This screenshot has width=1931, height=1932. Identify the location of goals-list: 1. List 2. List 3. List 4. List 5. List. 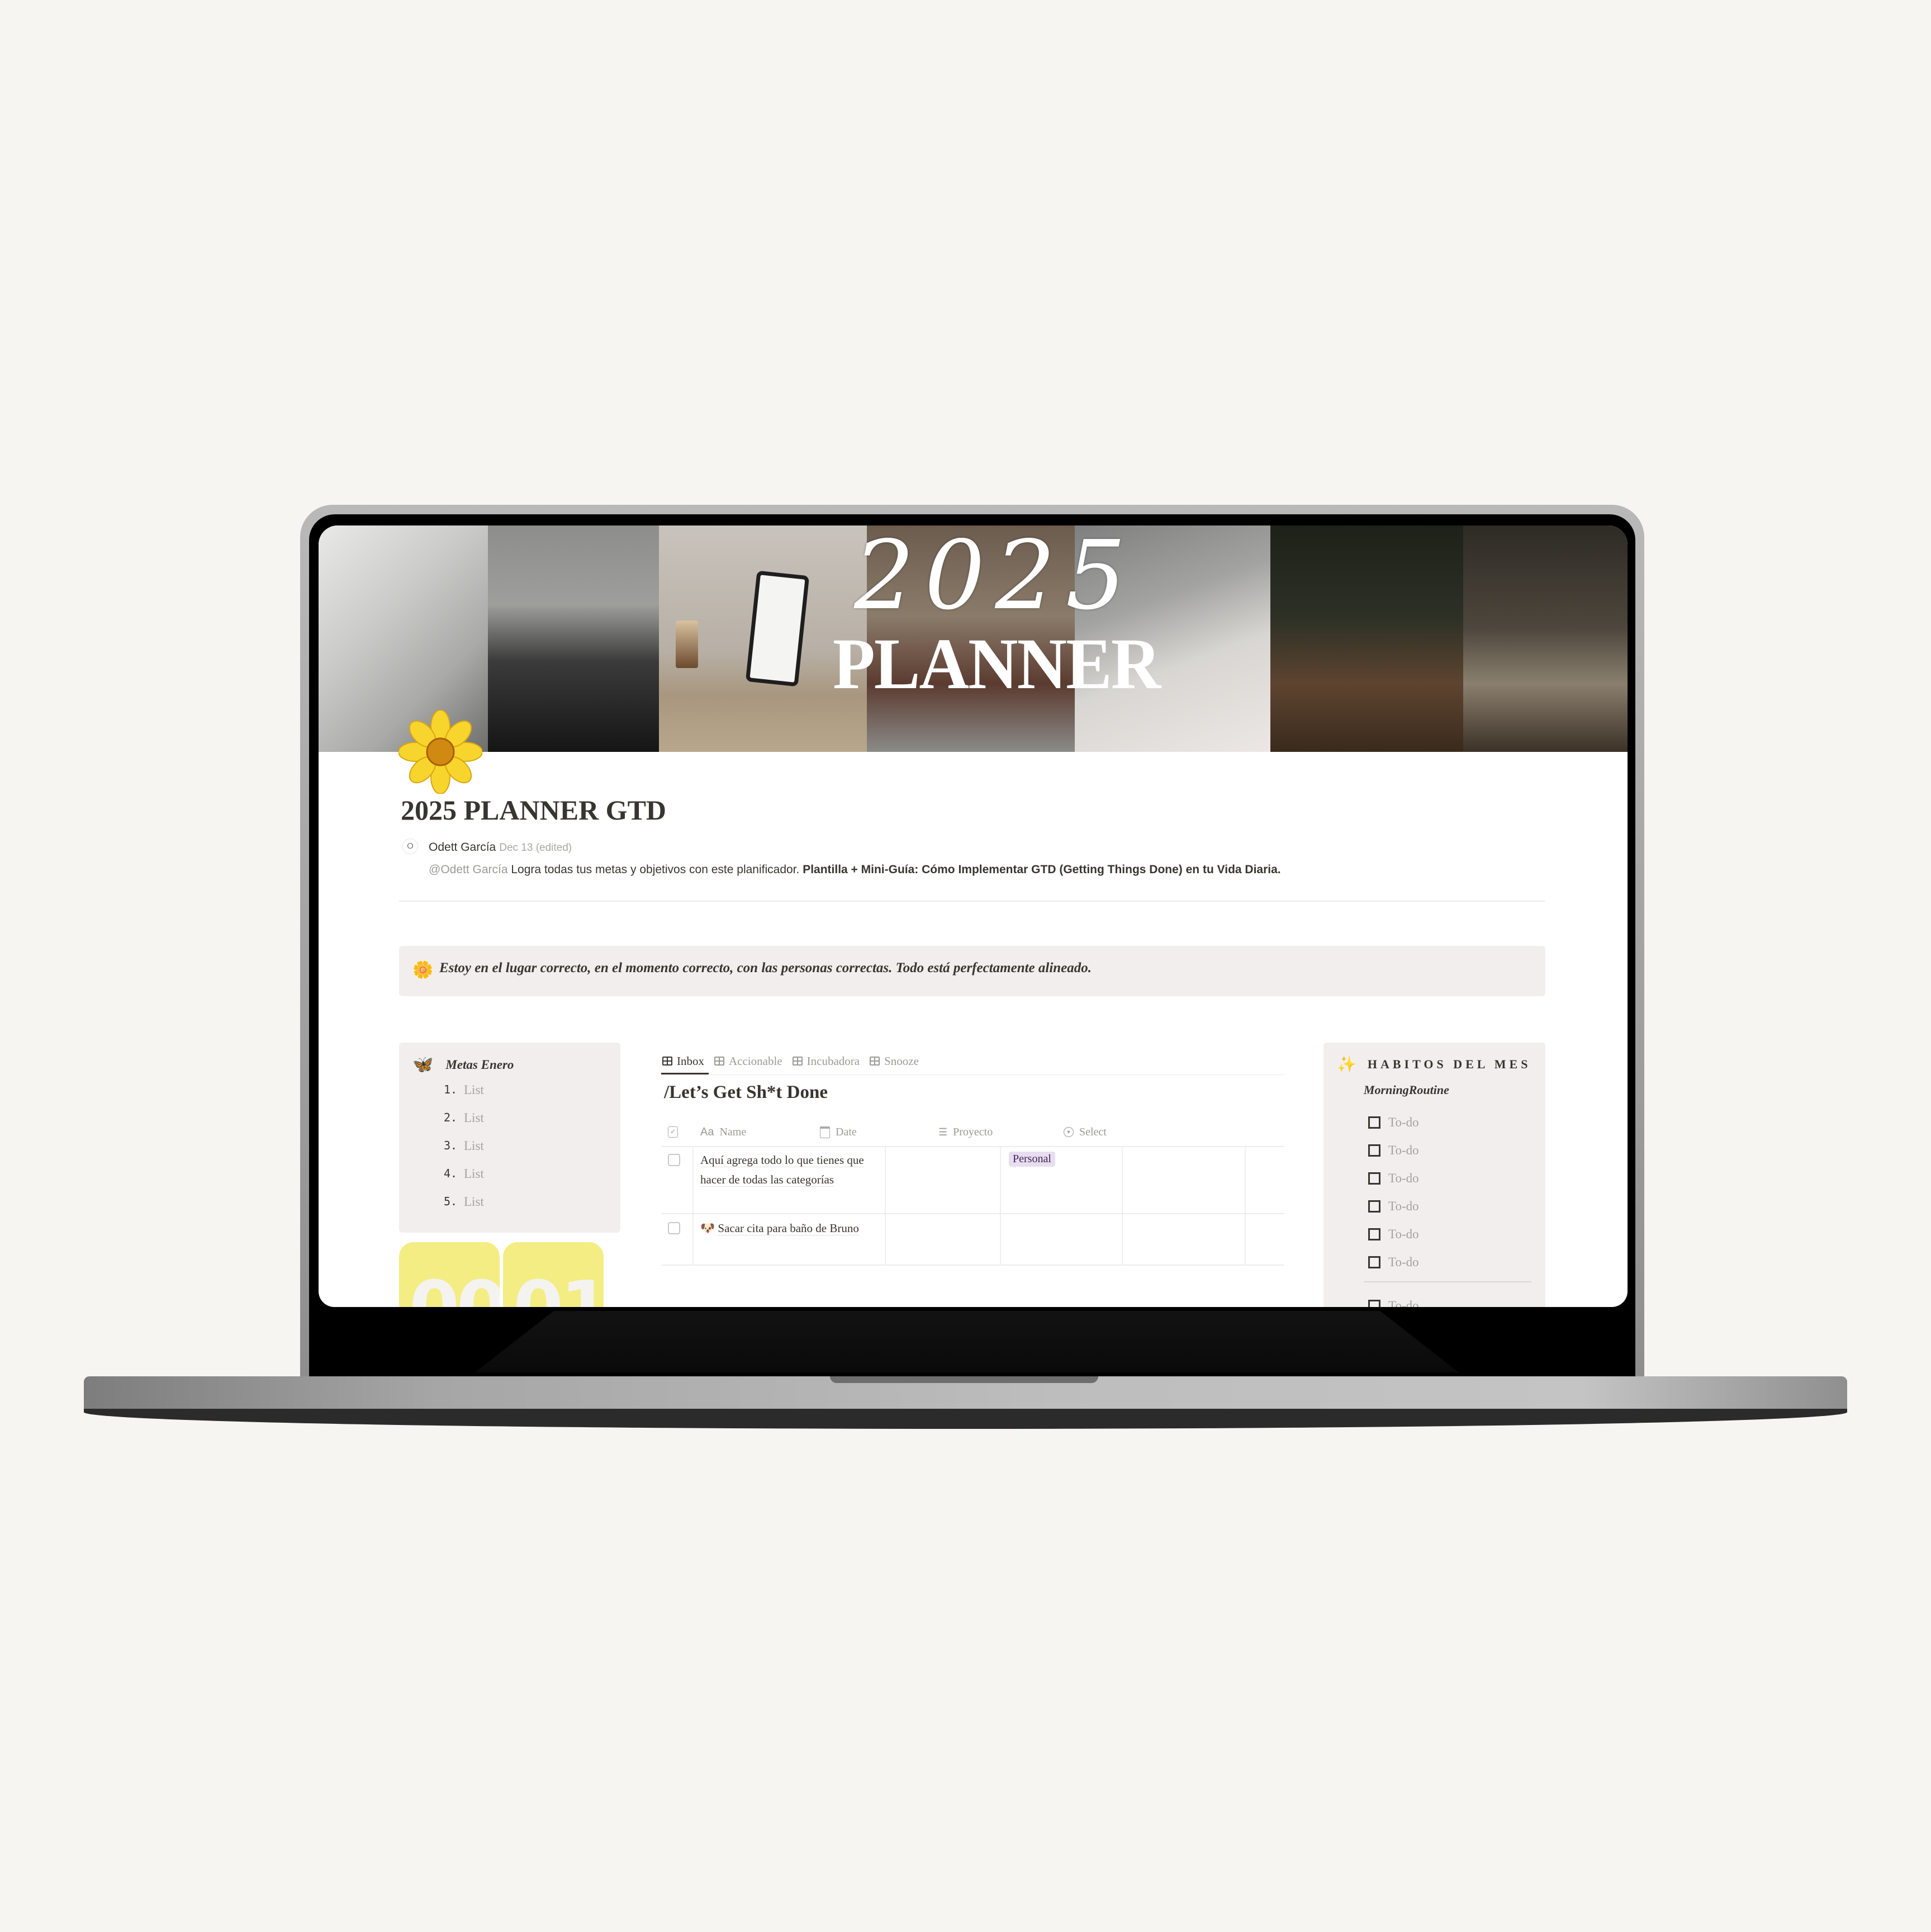
(464, 1153).